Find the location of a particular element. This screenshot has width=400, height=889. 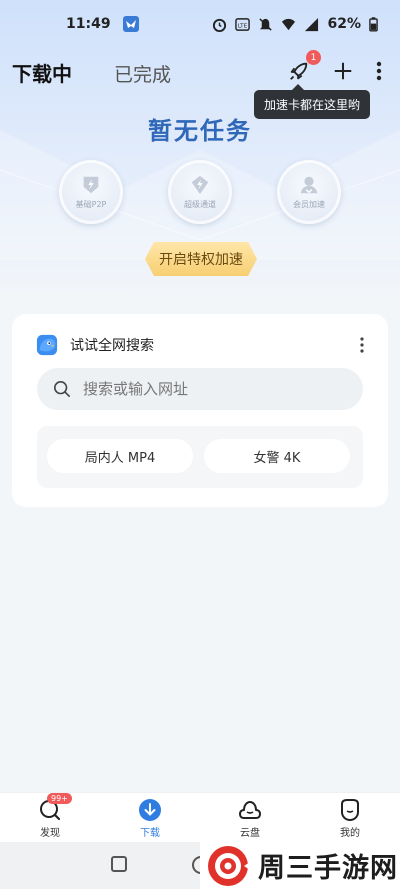

perk-label: 会员加速 is located at coordinates (309, 204).